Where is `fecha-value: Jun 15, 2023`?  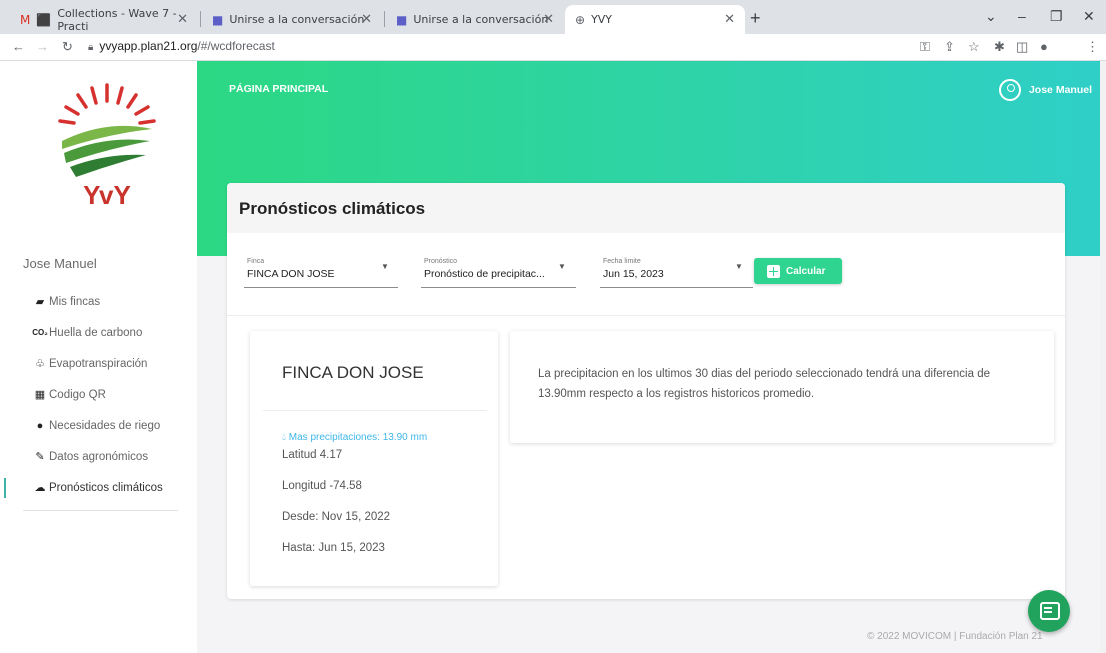 fecha-value: Jun 15, 2023 is located at coordinates (633, 274).